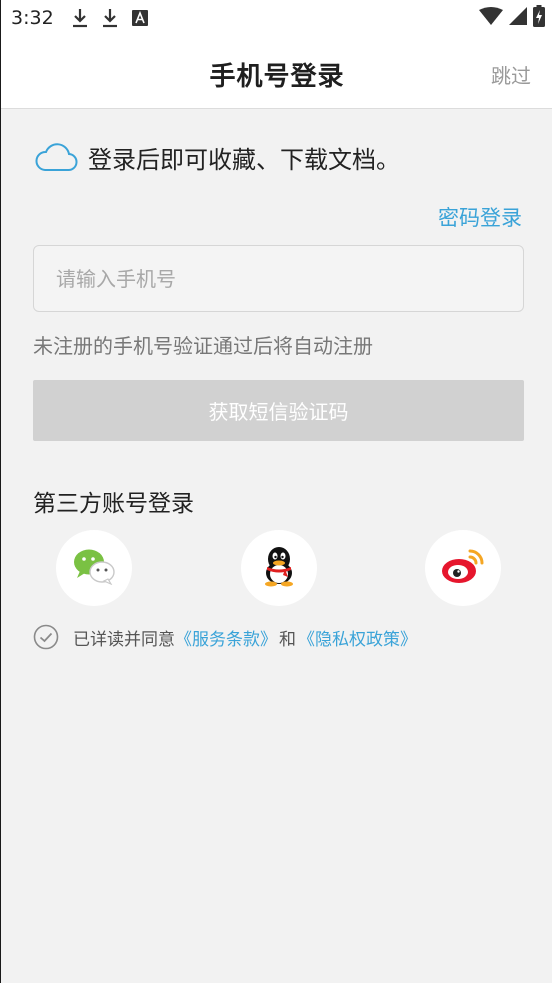 The height and width of the screenshot is (983, 552). I want to click on wechat-login-button, so click(94, 568).